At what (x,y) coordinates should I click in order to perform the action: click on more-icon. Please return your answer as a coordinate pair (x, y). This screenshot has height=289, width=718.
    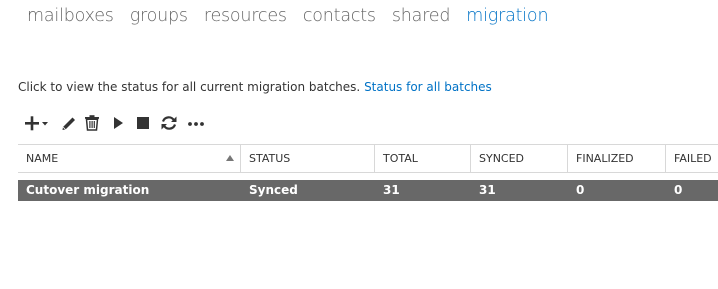
    Looking at the image, I should click on (196, 124).